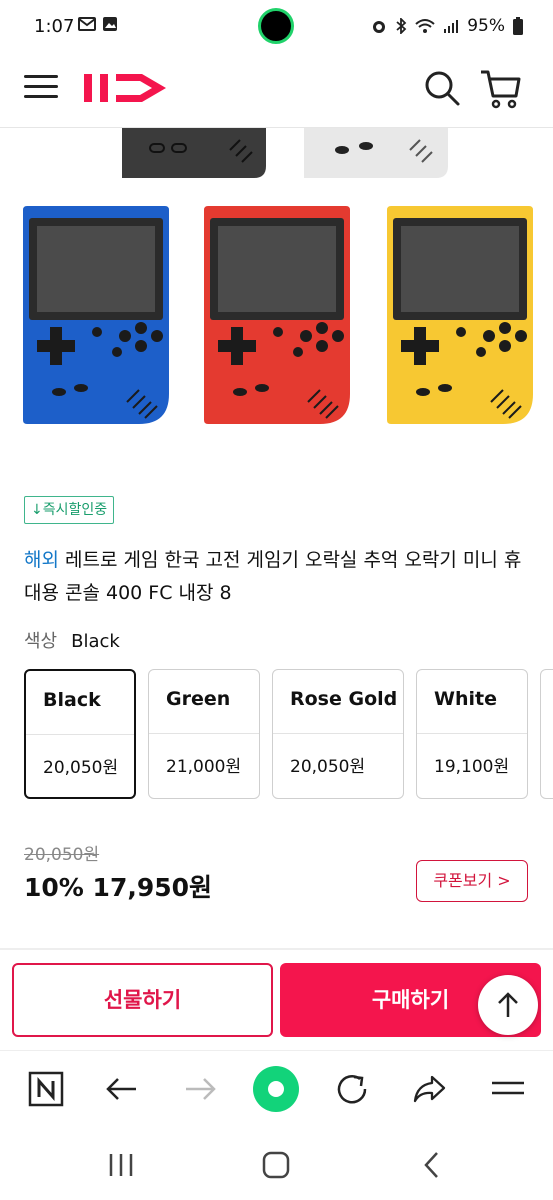 The width and height of the screenshot is (553, 1200). Describe the element at coordinates (46, 1089) in the screenshot. I see `naver-icon` at that location.